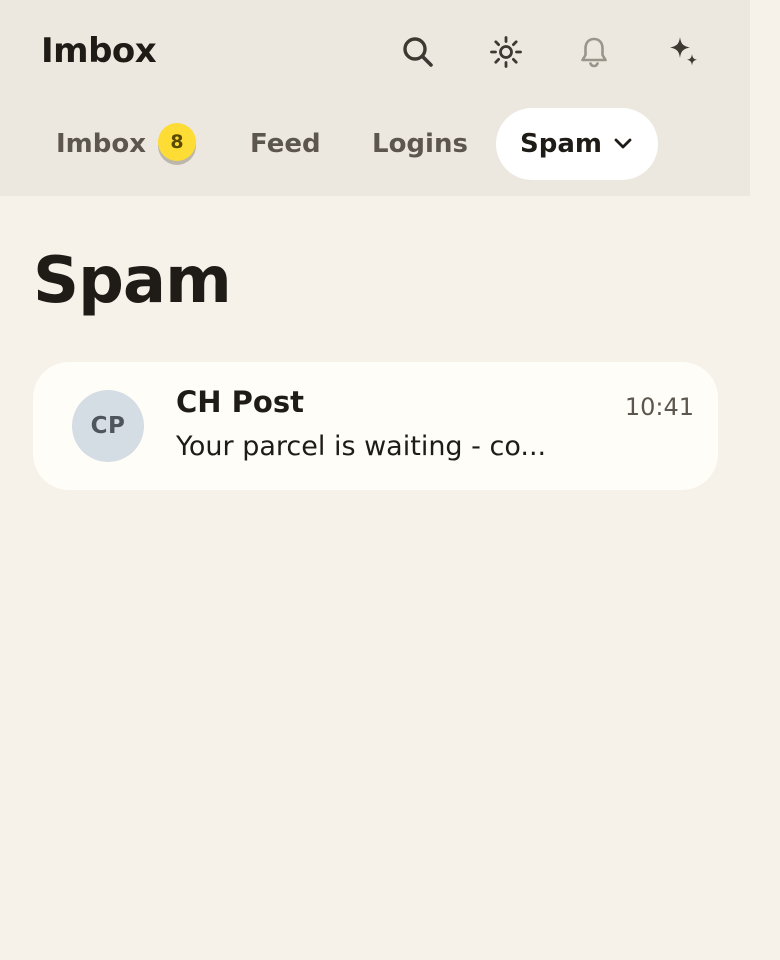 Image resolution: width=780 pixels, height=960 pixels. I want to click on mailbox-tabs: Imbox 8 Feed Logins Spam, so click(375, 144).